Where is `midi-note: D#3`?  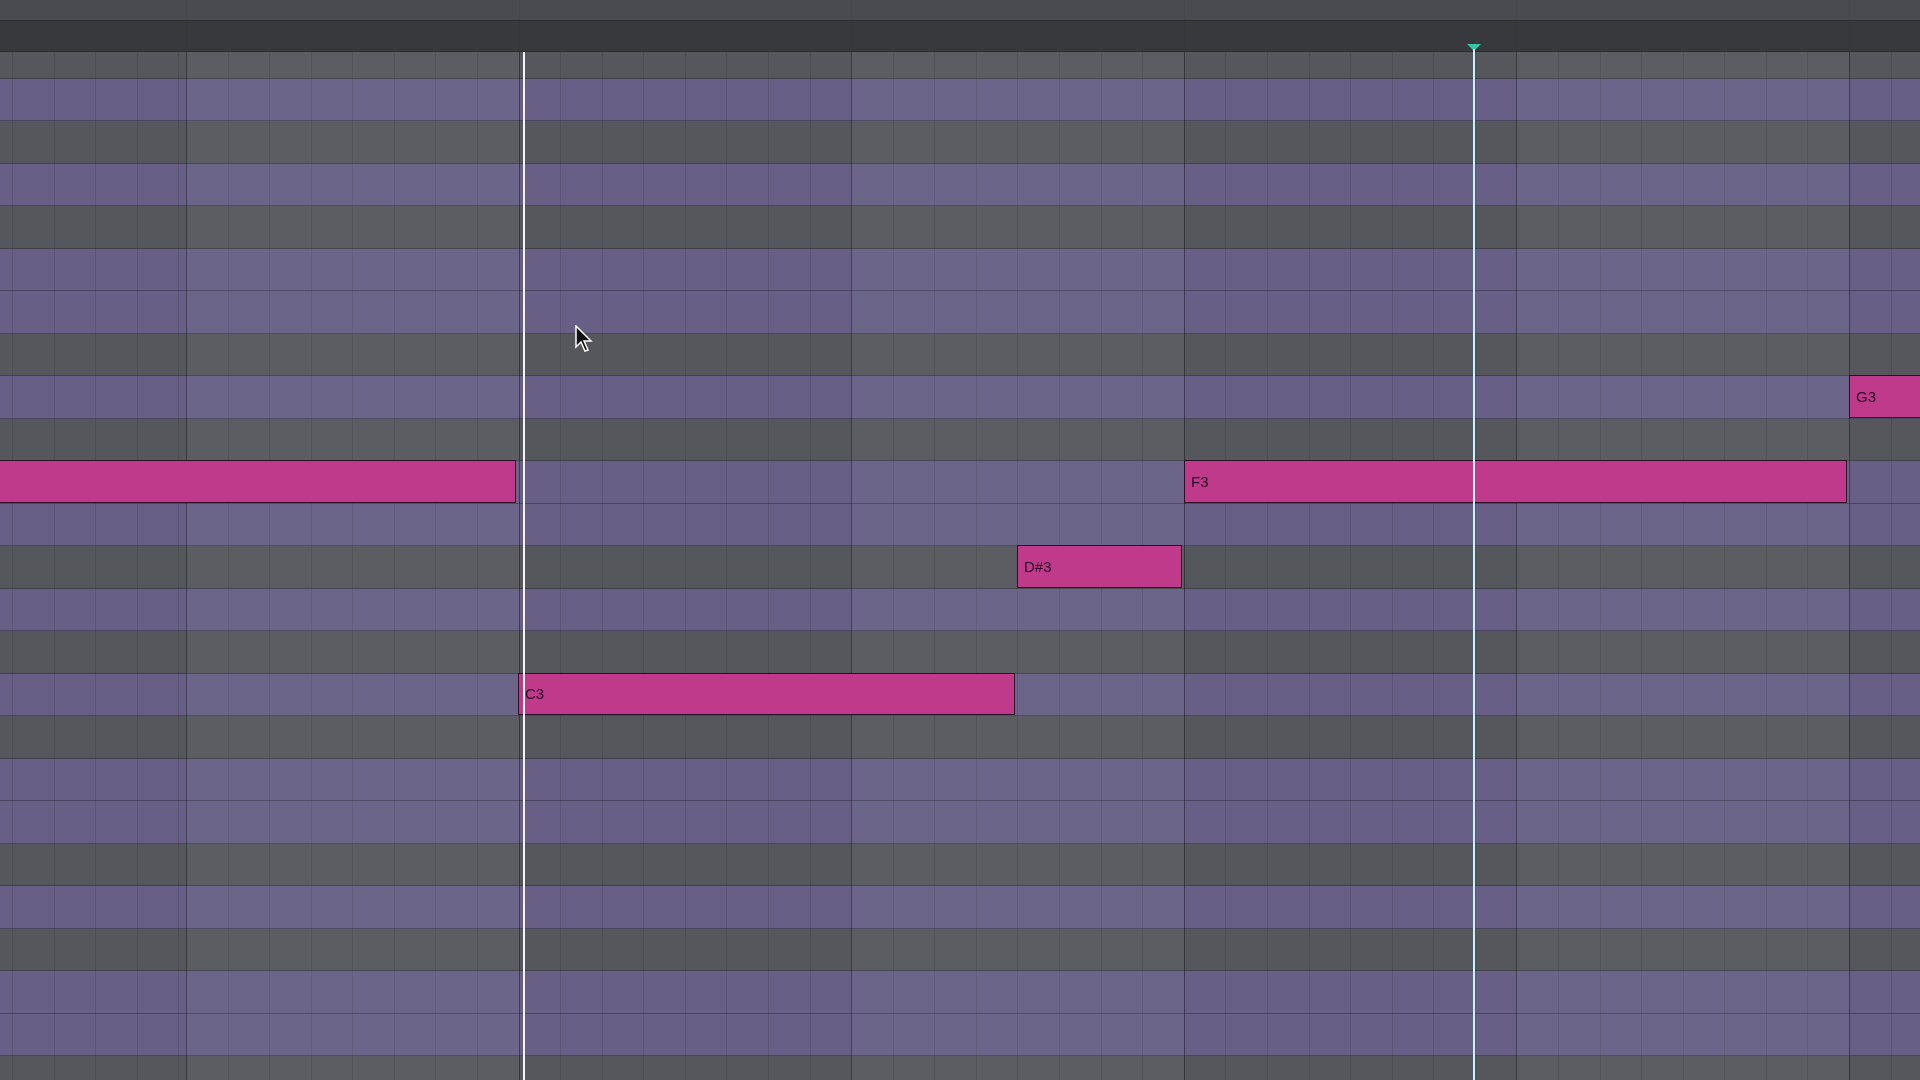 midi-note: D#3 is located at coordinates (1099, 566).